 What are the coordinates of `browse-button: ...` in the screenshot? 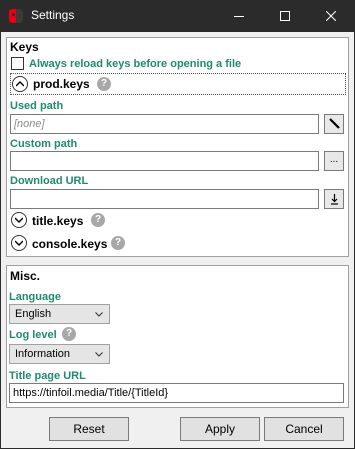 It's located at (334, 161).